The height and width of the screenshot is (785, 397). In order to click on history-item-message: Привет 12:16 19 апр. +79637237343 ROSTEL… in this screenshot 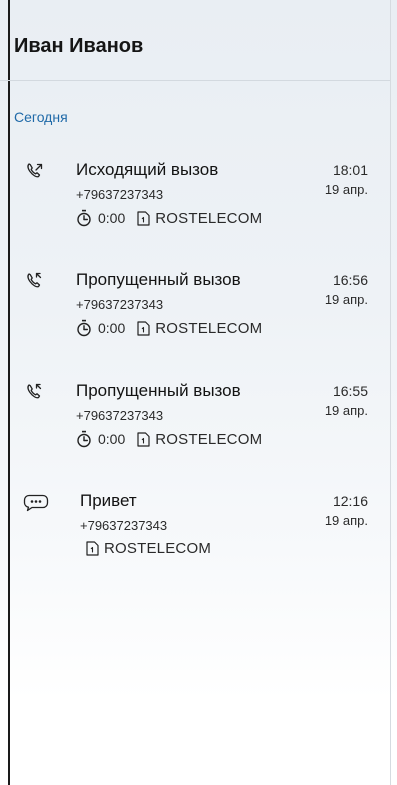, I will do `click(195, 536)`.